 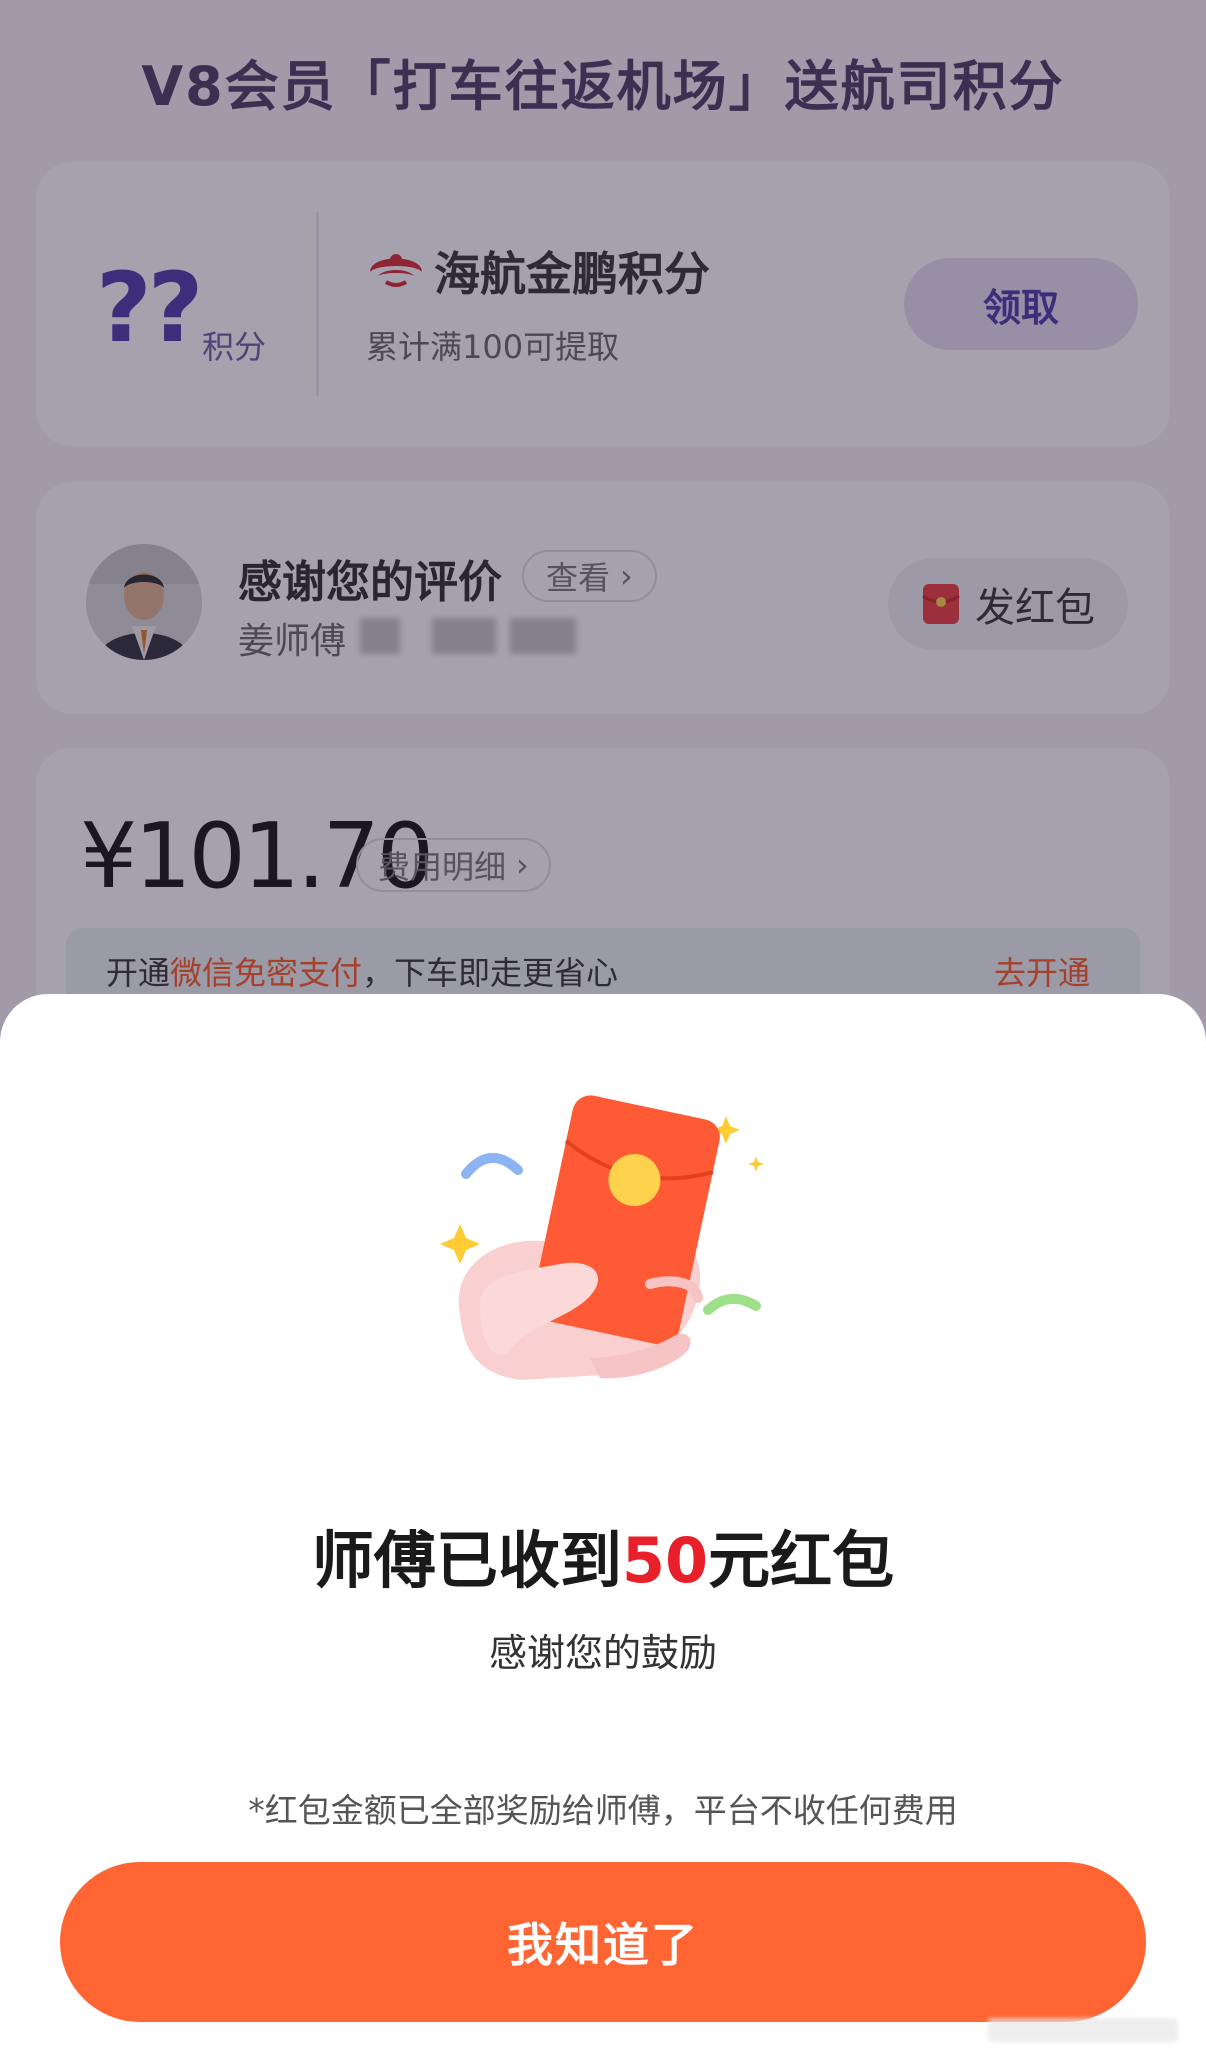 I want to click on title-prefix: 师傅已收到, so click(x=466, y=1560).